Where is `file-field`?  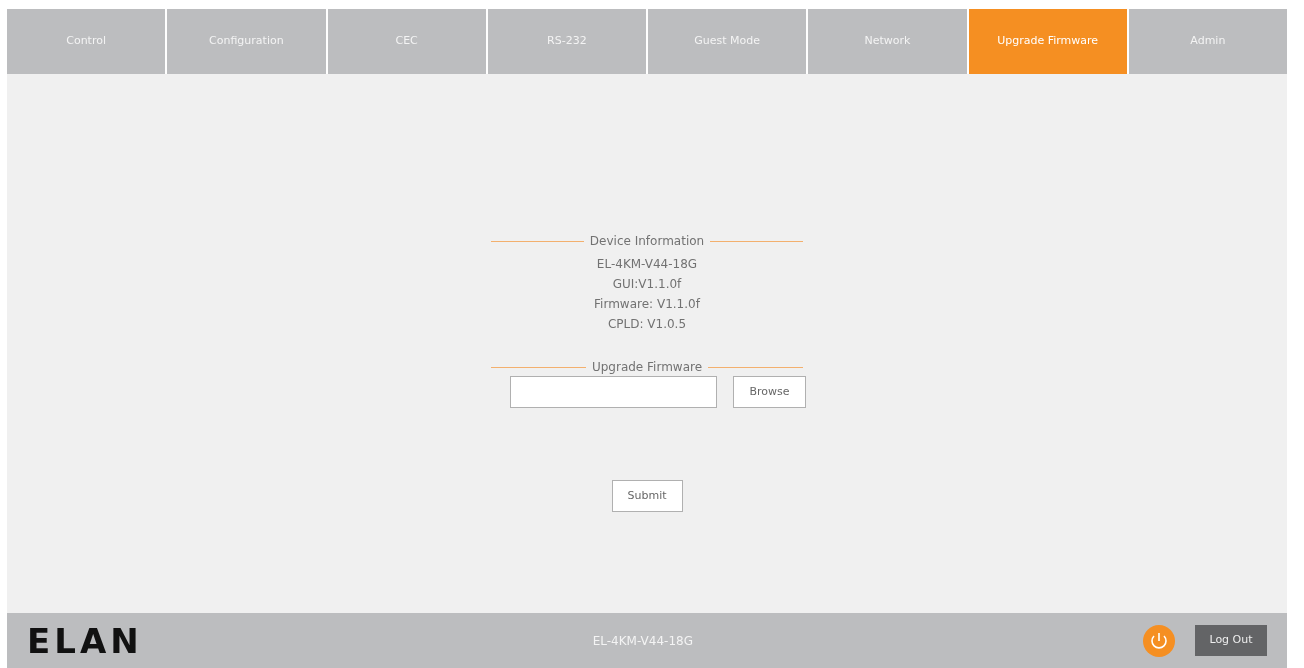 file-field is located at coordinates (613, 392).